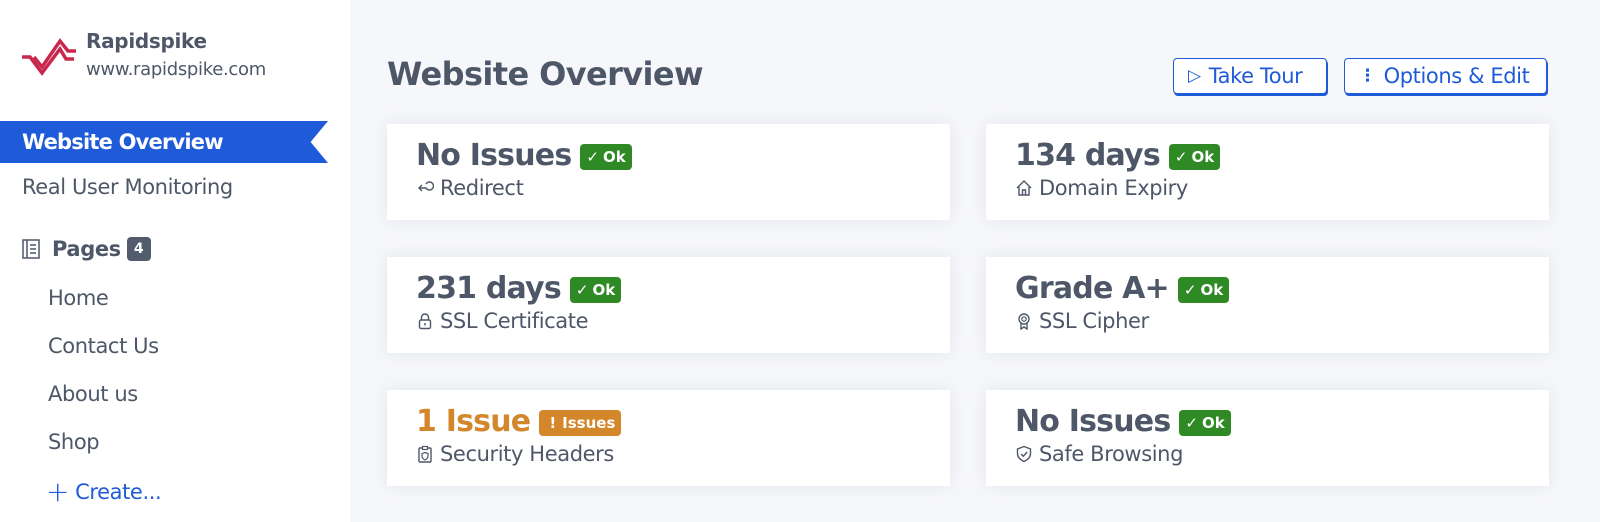 Image resolution: width=1600 pixels, height=522 pixels. Describe the element at coordinates (1092, 288) in the screenshot. I see `card-value: Grade A+` at that location.